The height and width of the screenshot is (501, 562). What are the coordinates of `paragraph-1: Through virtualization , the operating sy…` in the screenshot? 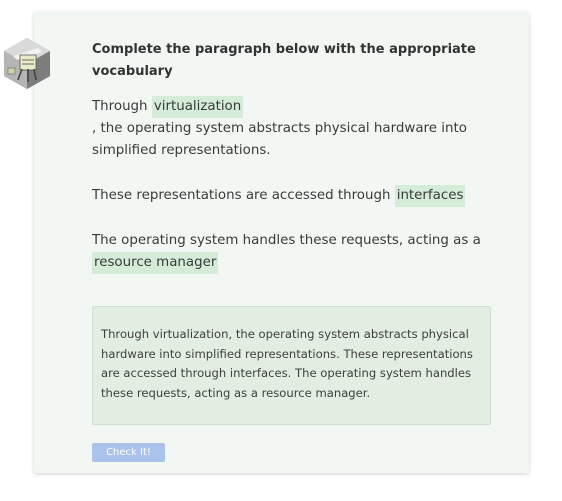 It's located at (292, 129).